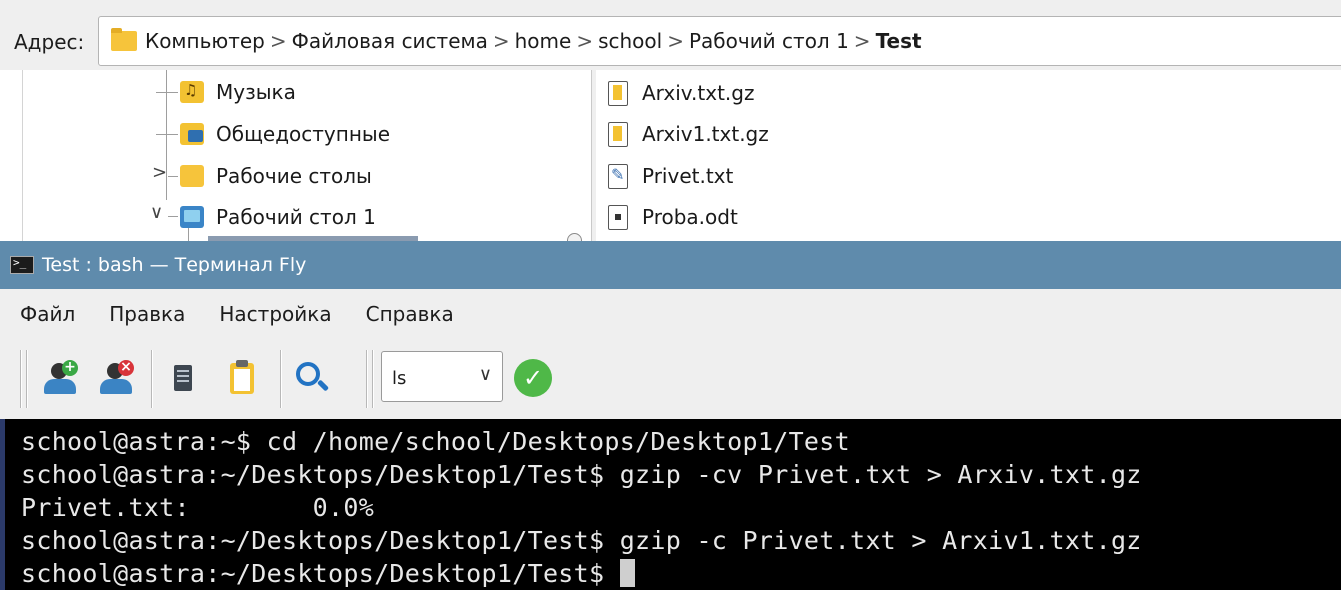 Image resolution: width=1341 pixels, height=590 pixels. Describe the element at coordinates (533, 378) in the screenshot. I see `run-command-button: ✓` at that location.